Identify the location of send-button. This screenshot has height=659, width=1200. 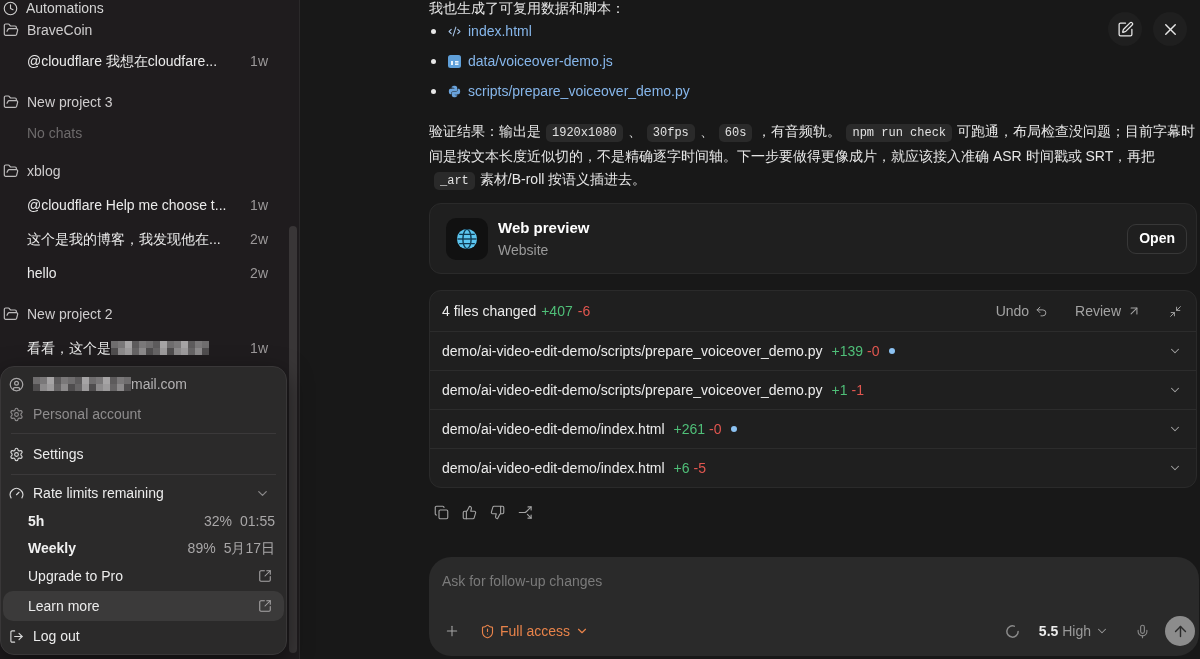
(1180, 631).